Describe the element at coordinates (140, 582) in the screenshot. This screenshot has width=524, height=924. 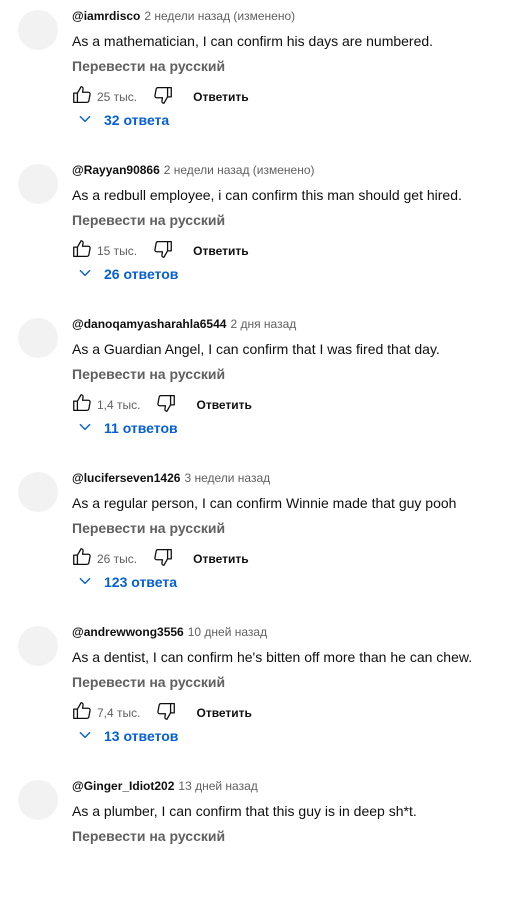
I see `replies-count: 123 ответа` at that location.